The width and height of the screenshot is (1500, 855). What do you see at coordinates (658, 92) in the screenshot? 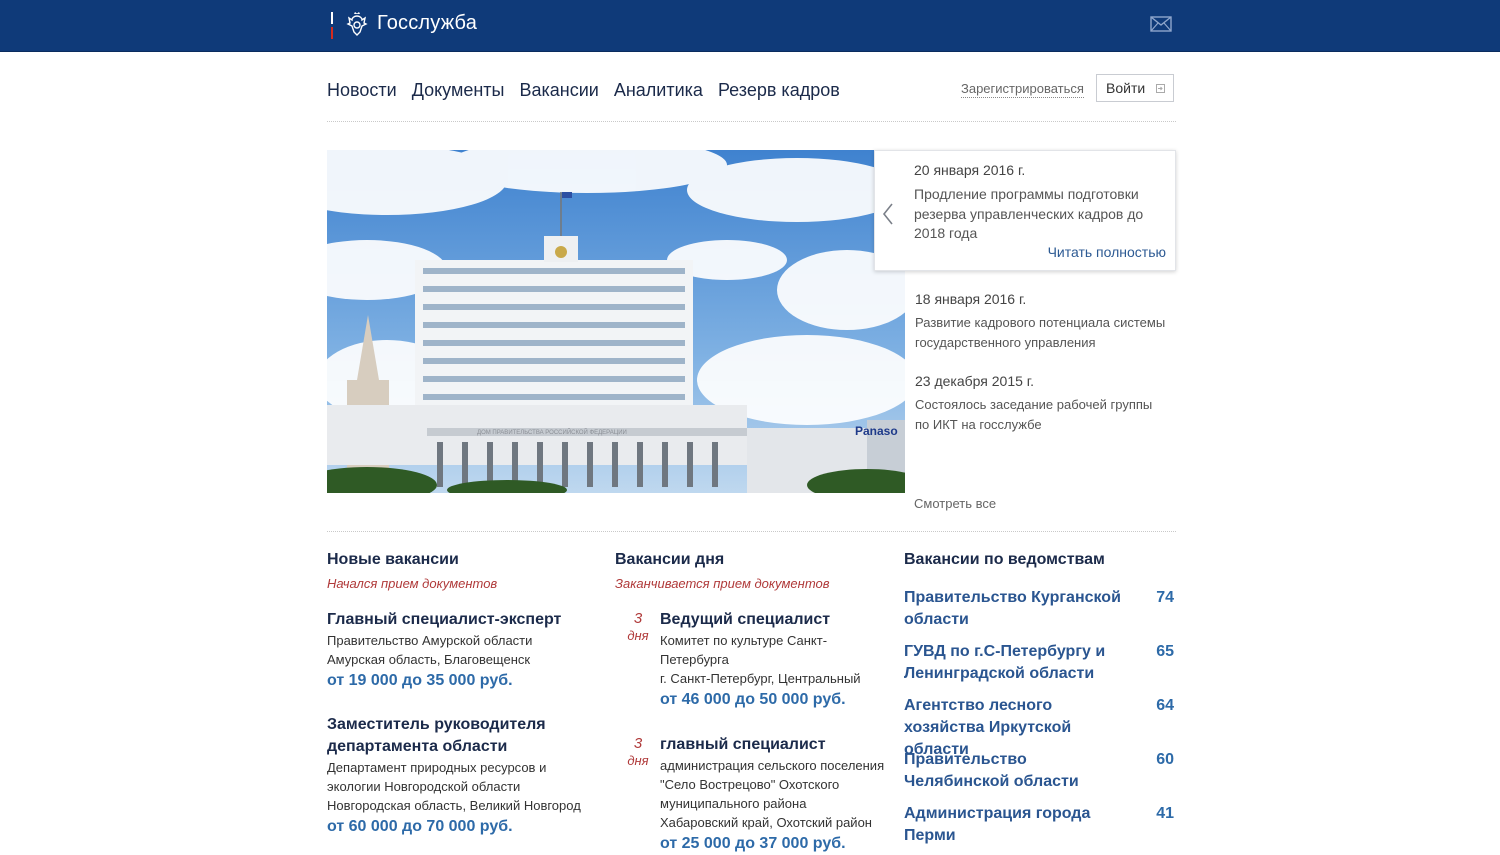
I see `nav-item-analytics: Аналитика` at bounding box center [658, 92].